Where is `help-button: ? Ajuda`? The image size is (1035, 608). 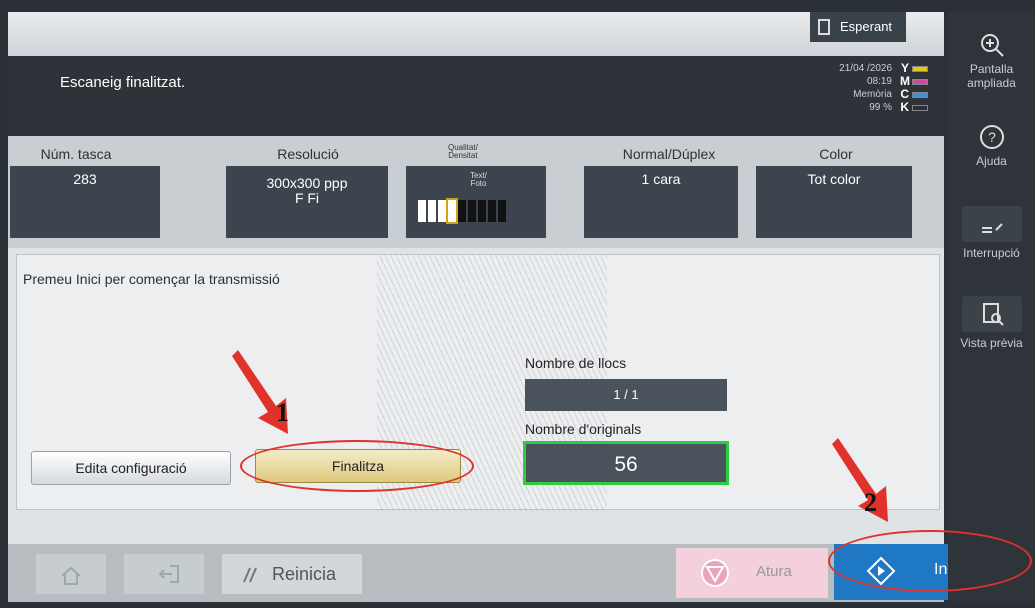
help-button: ? Ajuda is located at coordinates (991, 146).